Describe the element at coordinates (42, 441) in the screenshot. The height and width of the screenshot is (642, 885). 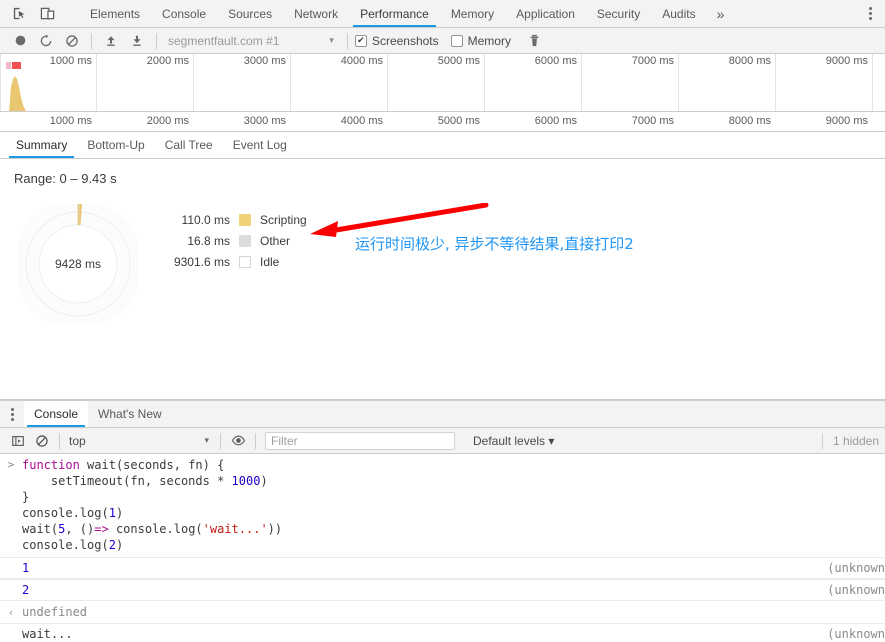
I see `clear-console-icon` at that location.